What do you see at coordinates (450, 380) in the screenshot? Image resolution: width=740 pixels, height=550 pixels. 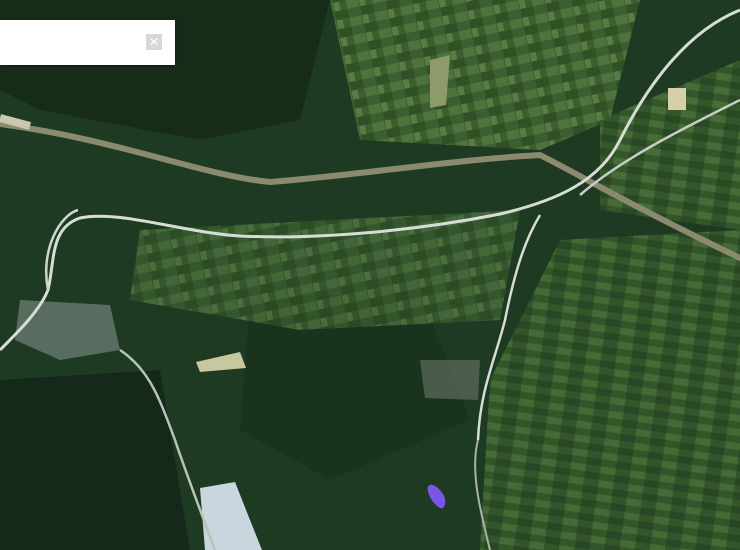 I see `village-center` at bounding box center [450, 380].